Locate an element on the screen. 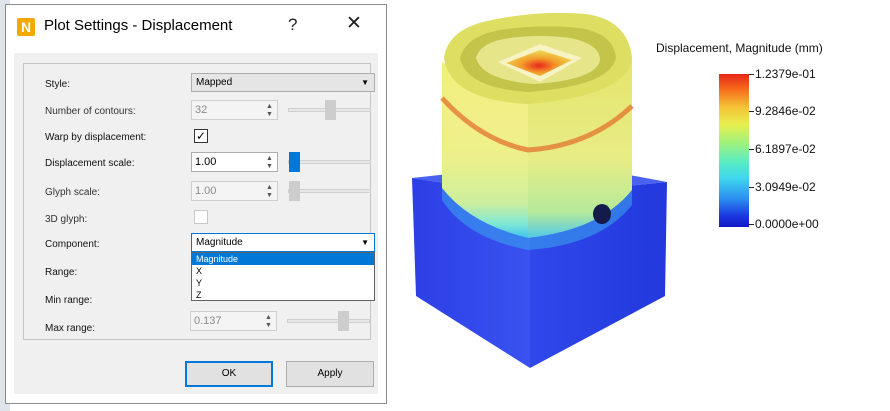  contours-slider is located at coordinates (329, 110).